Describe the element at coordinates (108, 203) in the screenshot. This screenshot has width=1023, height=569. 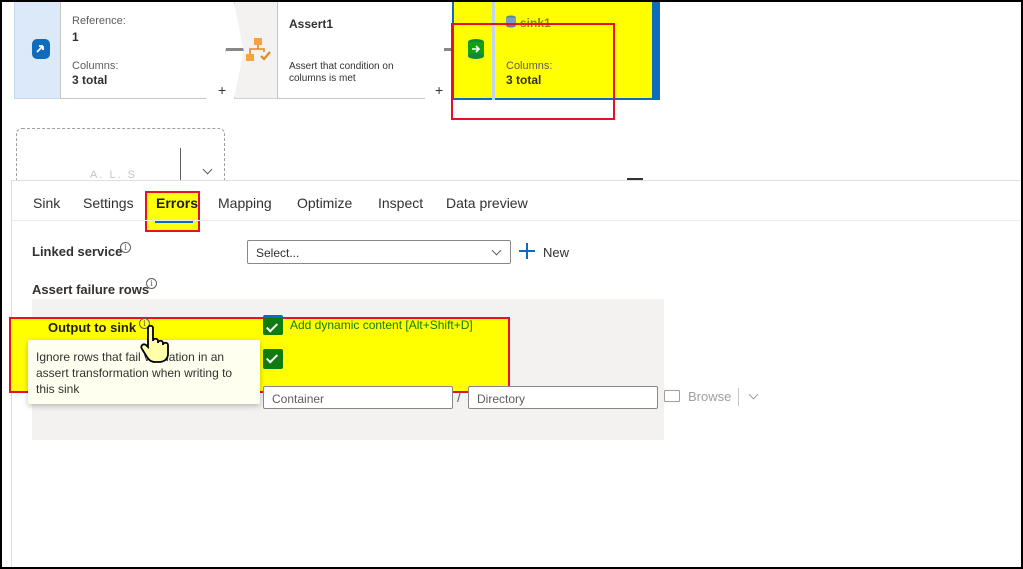
I see `tab-settings: Settings` at that location.